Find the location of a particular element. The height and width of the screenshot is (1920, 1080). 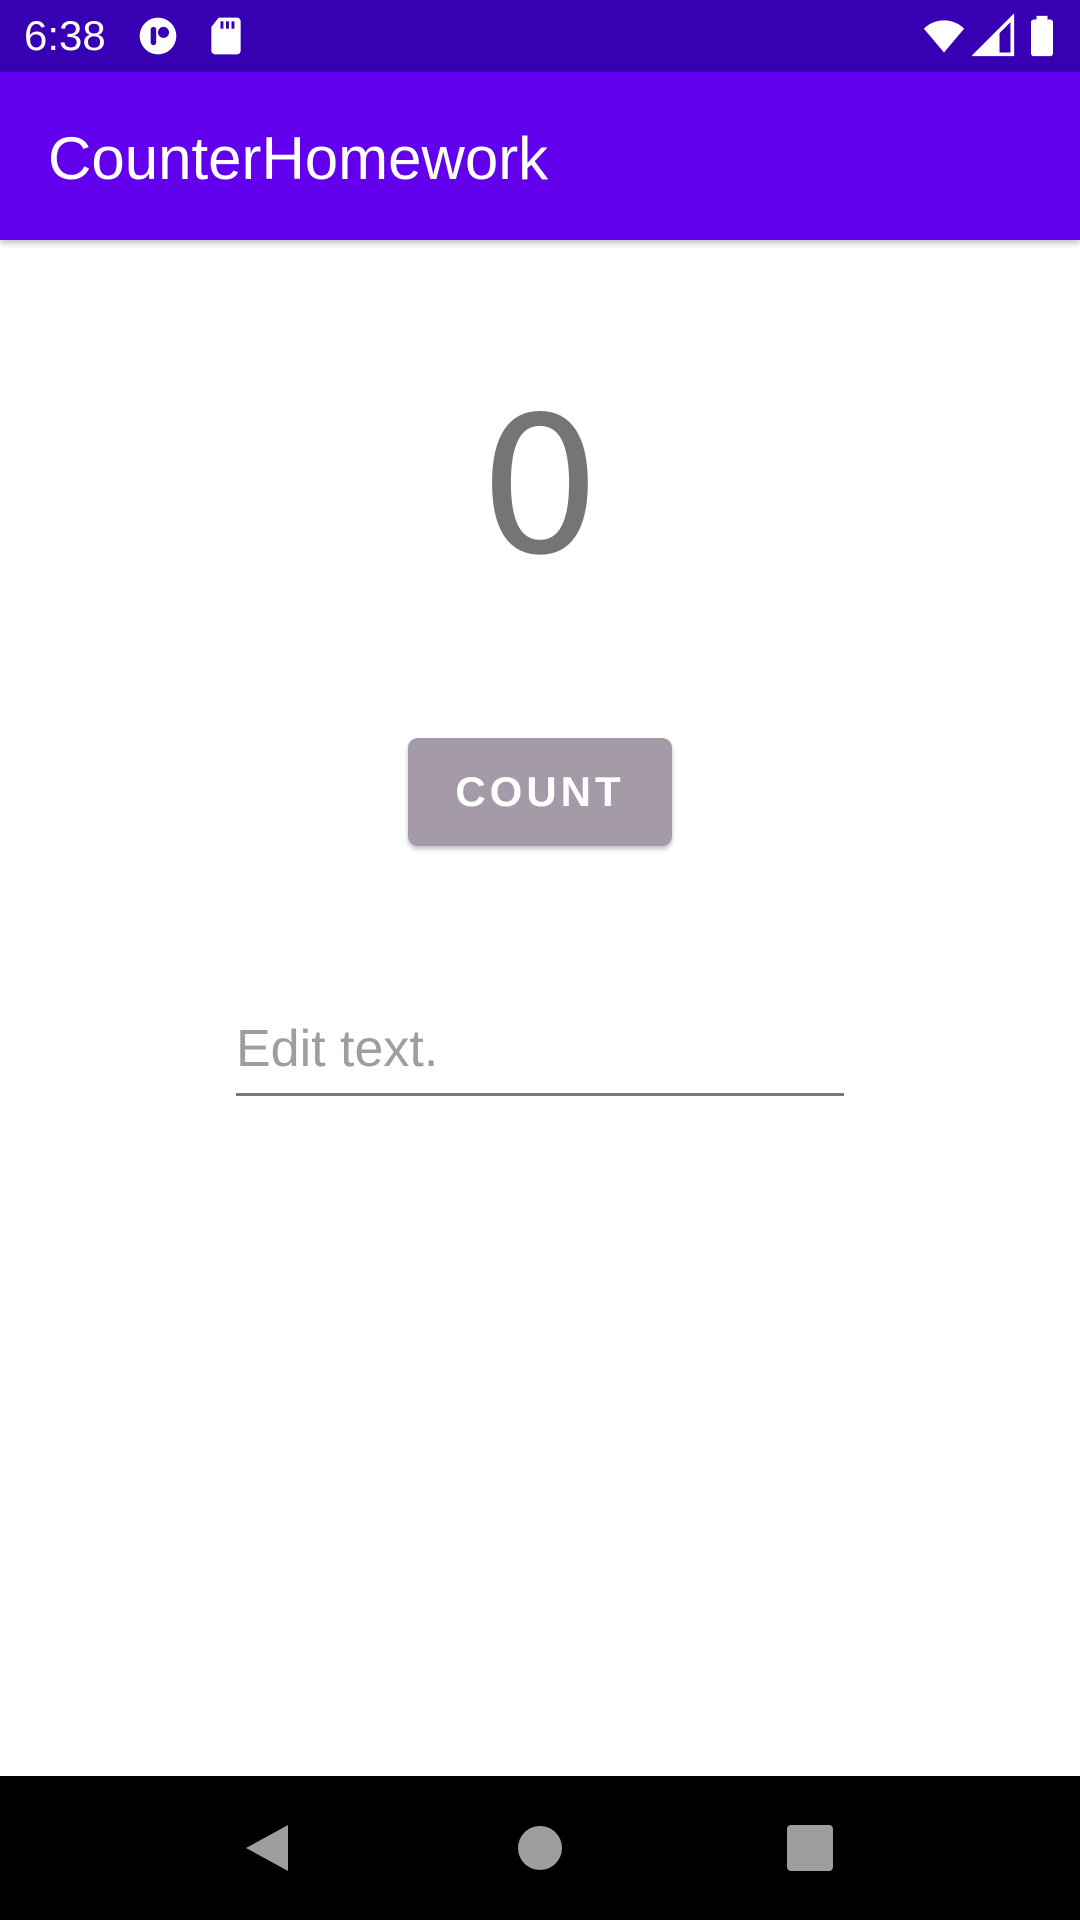

recents-icon is located at coordinates (810, 1848).